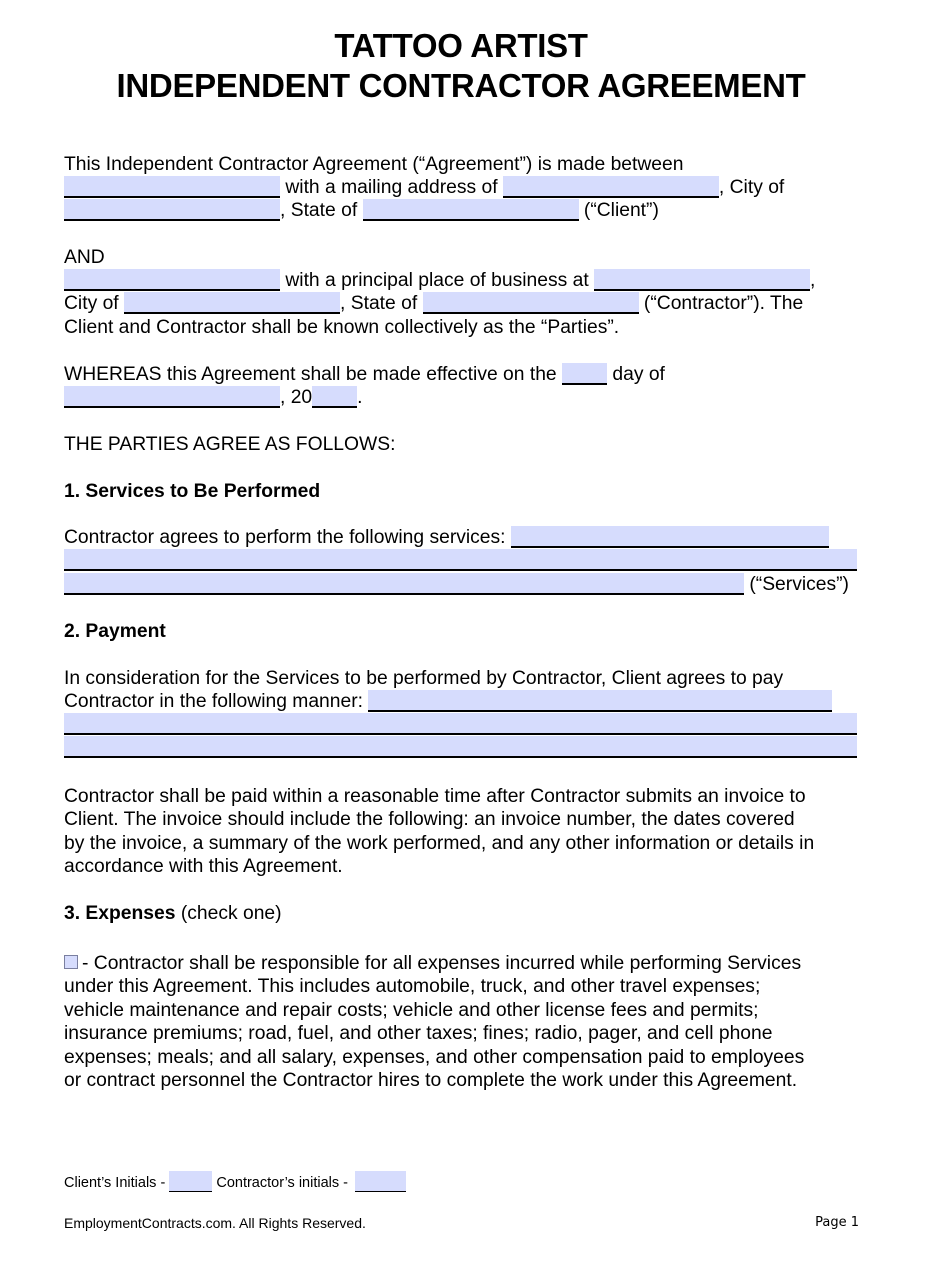 The width and height of the screenshot is (932, 1262). What do you see at coordinates (799, 584) in the screenshot?
I see `services-label: (“Services”)` at bounding box center [799, 584].